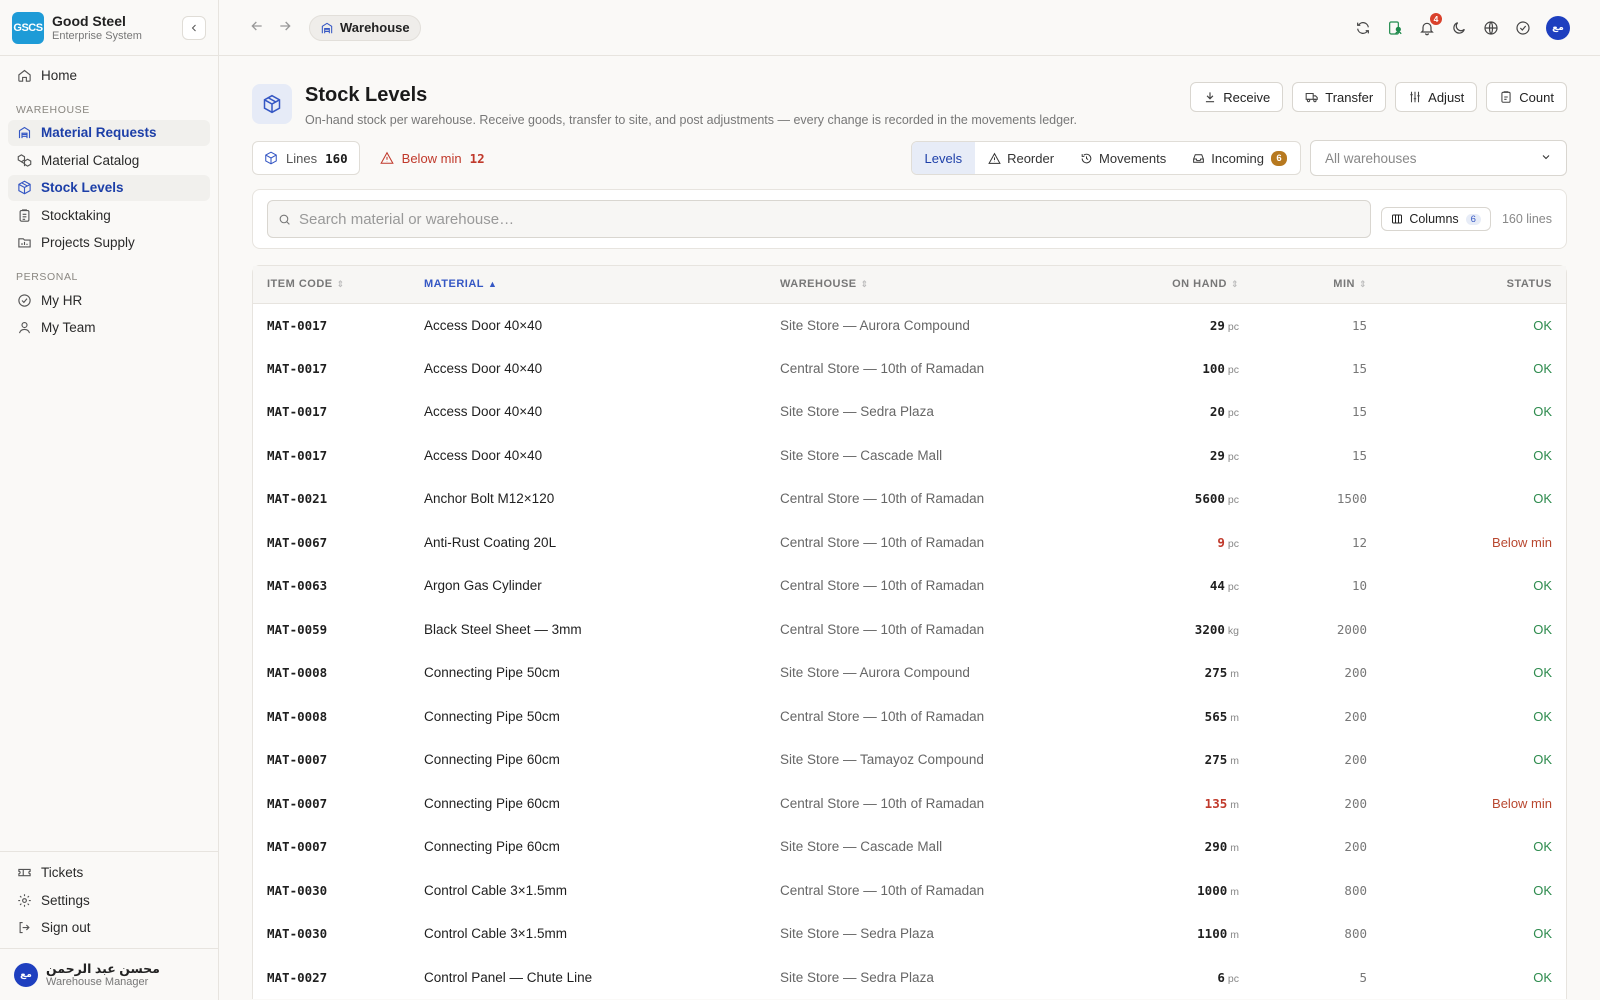  I want to click on brand-subtitle: Enterprise System, so click(97, 36).